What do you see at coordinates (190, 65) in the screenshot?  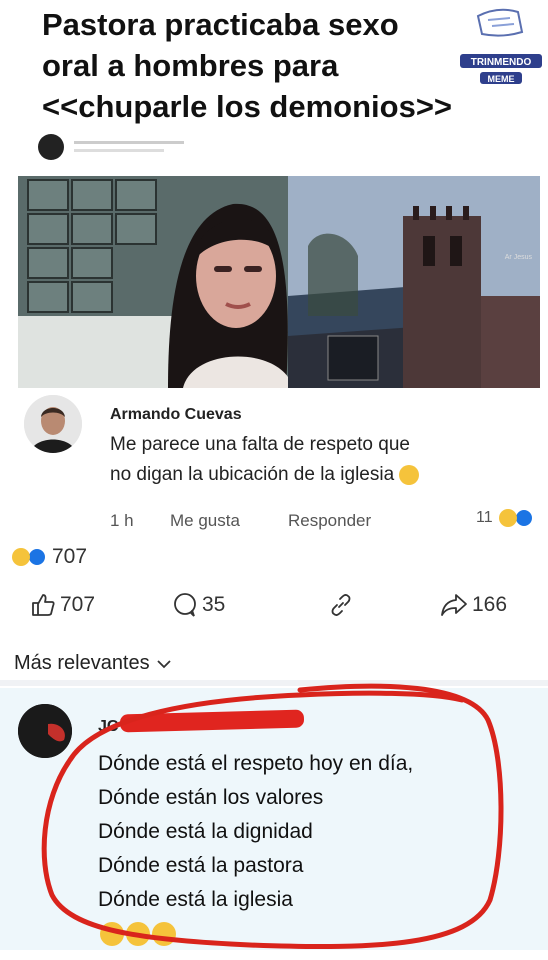 I see `headline-line-2: oral a hombres para` at bounding box center [190, 65].